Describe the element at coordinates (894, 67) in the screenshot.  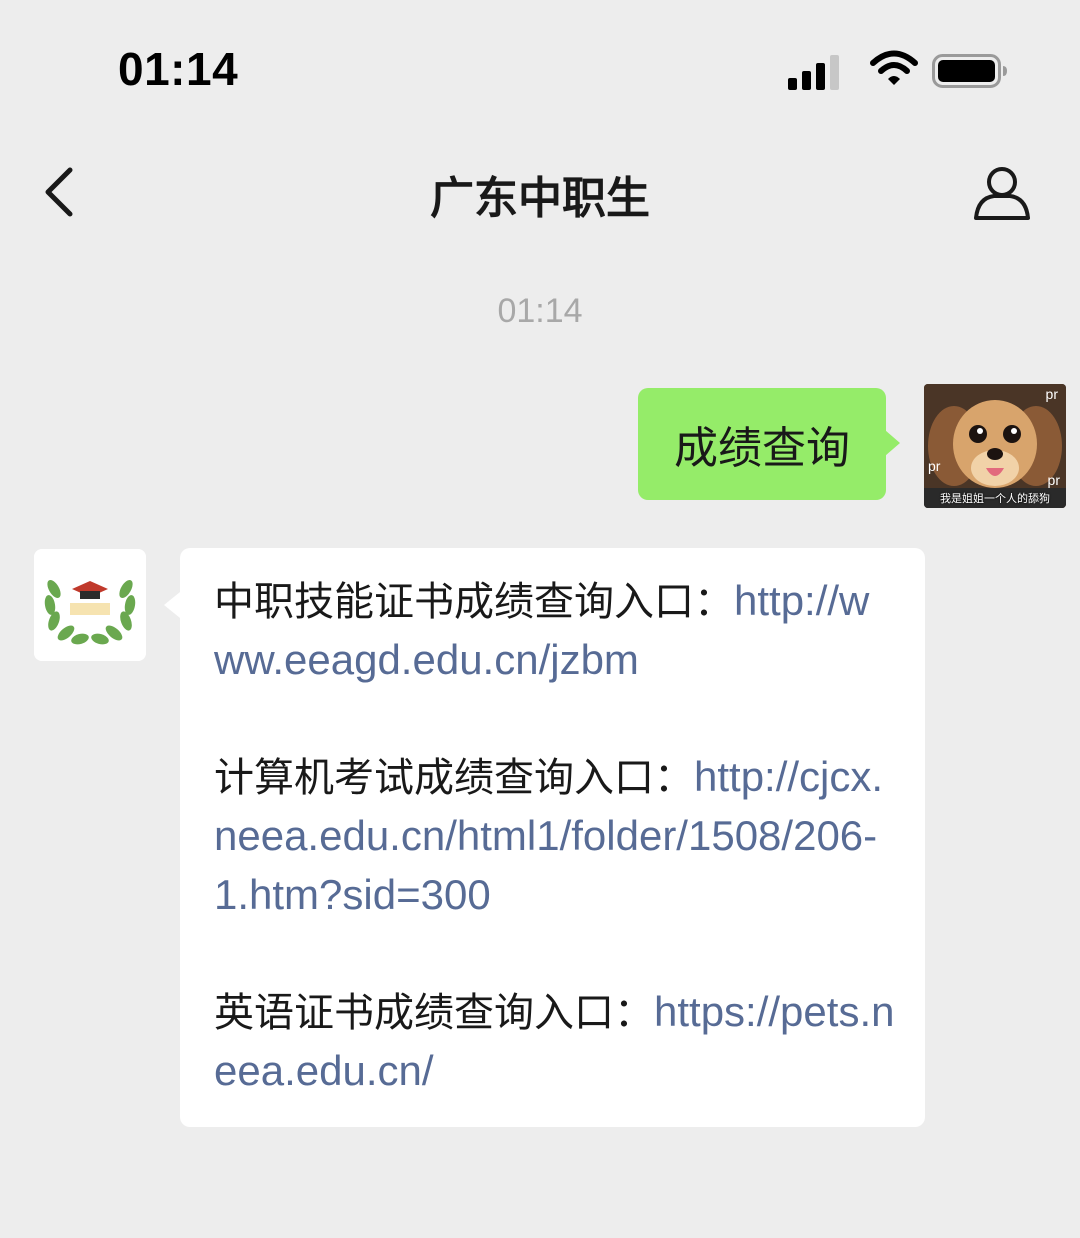
I see `wifi-icon` at that location.